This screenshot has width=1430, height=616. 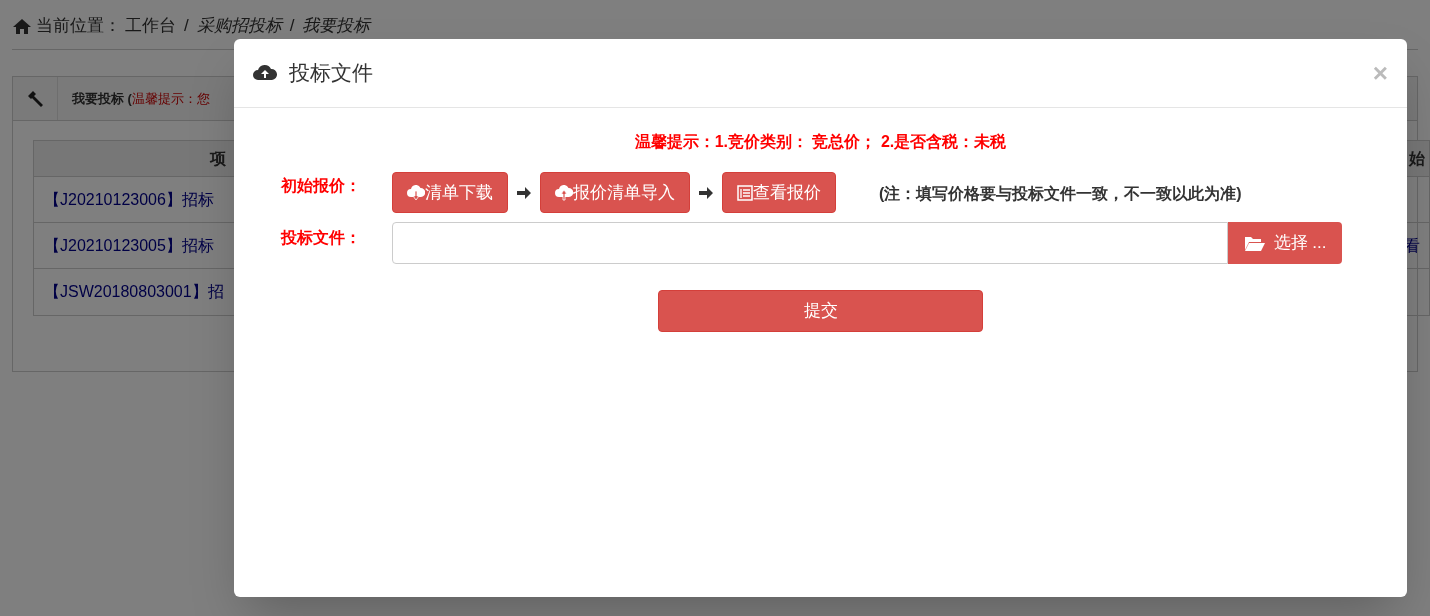 I want to click on modal-title: 投标文件, so click(x=331, y=73).